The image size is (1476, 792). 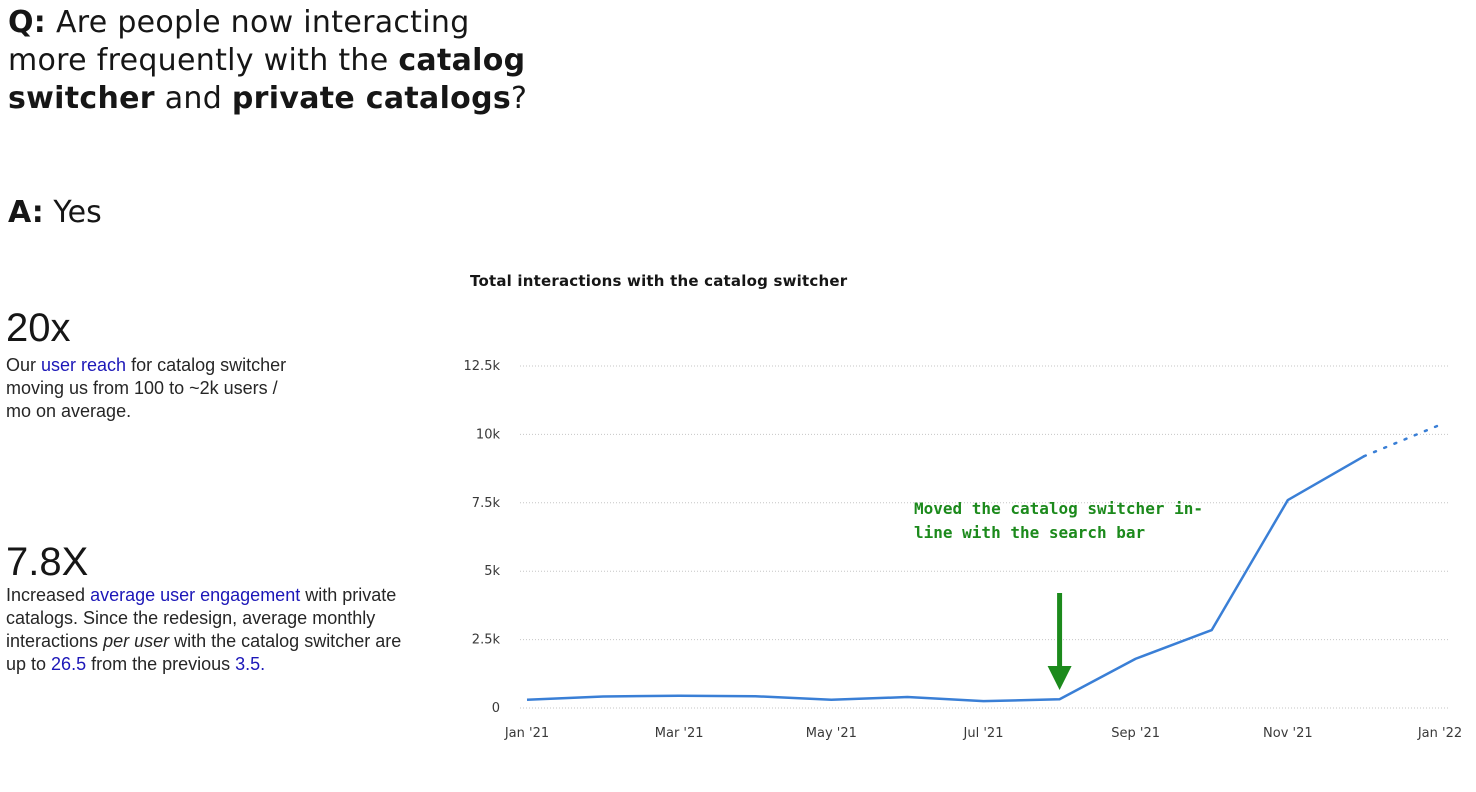 What do you see at coordinates (1402, 440) in the screenshot?
I see `series-projection-line` at bounding box center [1402, 440].